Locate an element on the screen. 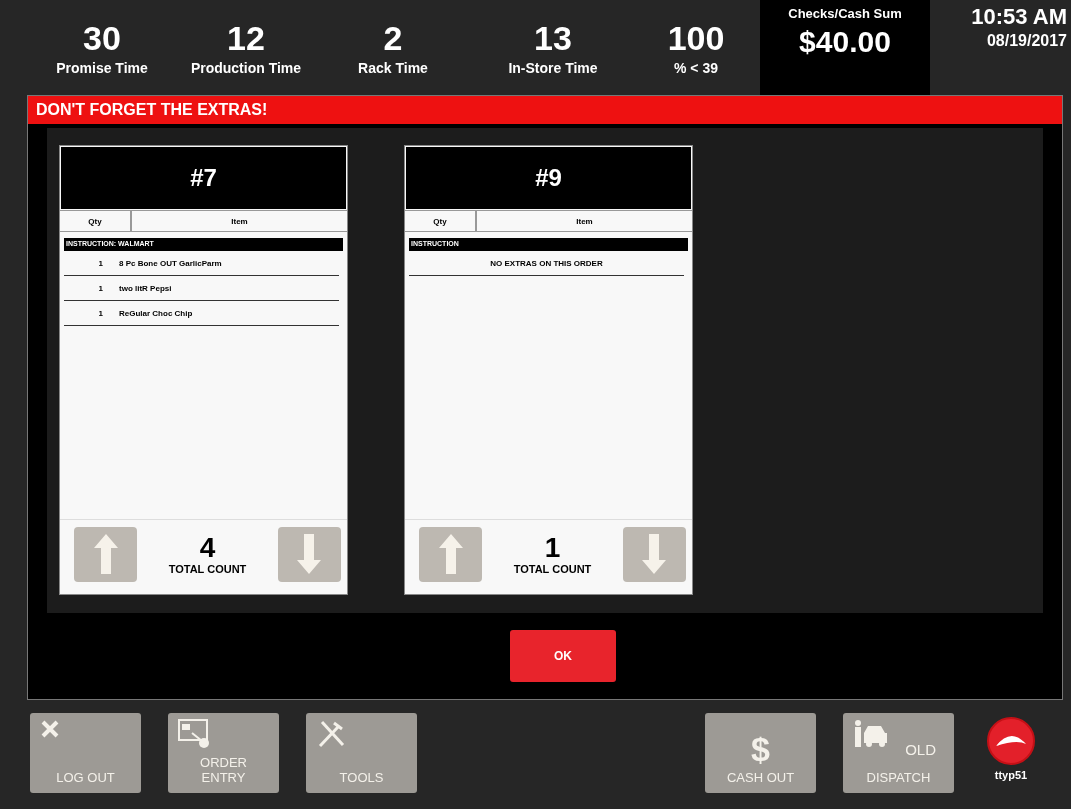 The width and height of the screenshot is (1071, 809). ok-button: OK is located at coordinates (563, 656).